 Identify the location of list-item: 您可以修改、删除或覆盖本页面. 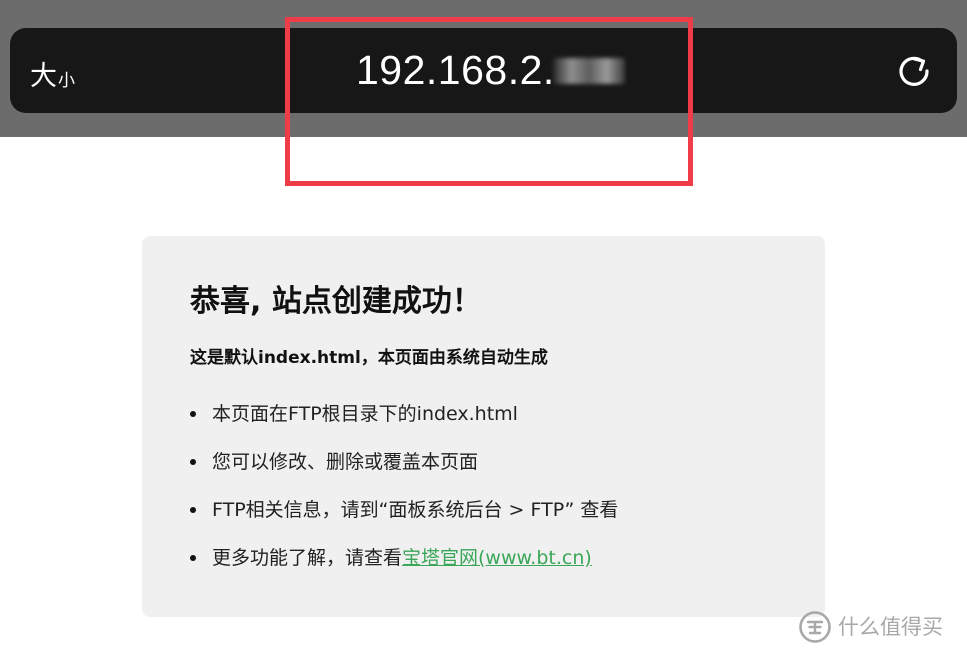
(404, 472).